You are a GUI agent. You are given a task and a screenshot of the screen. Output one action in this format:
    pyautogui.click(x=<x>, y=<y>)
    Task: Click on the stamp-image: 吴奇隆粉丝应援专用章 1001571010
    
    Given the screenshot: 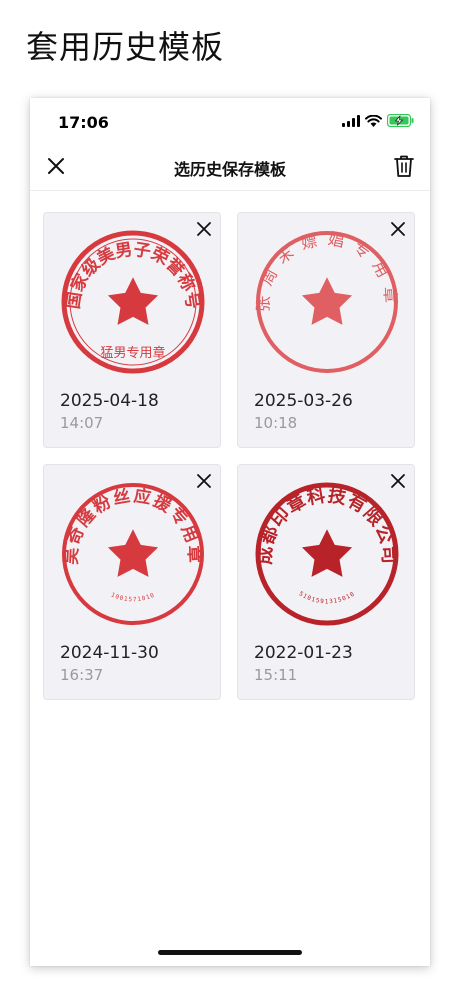 What is the action you would take?
    pyautogui.click(x=133, y=554)
    